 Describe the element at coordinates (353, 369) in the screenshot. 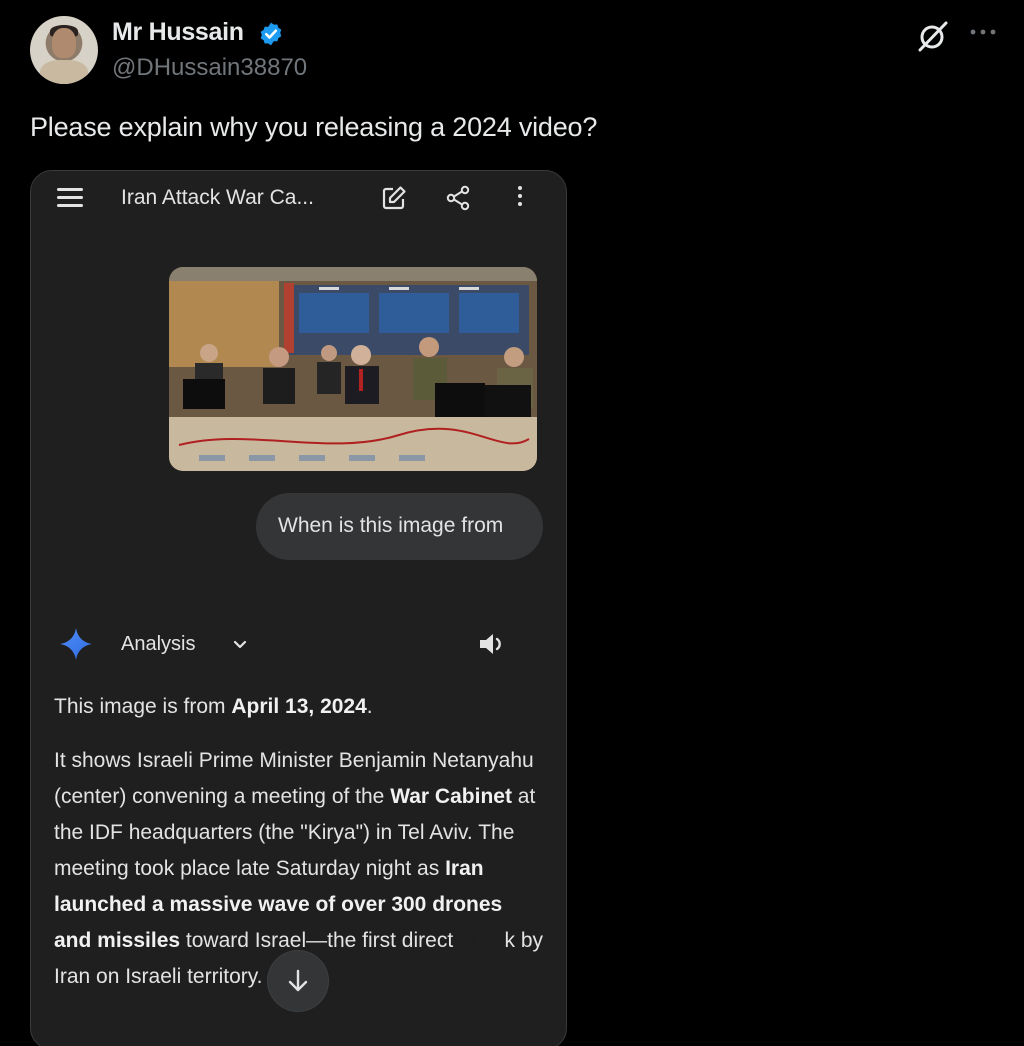

I see `war-cabinet-photo` at that location.